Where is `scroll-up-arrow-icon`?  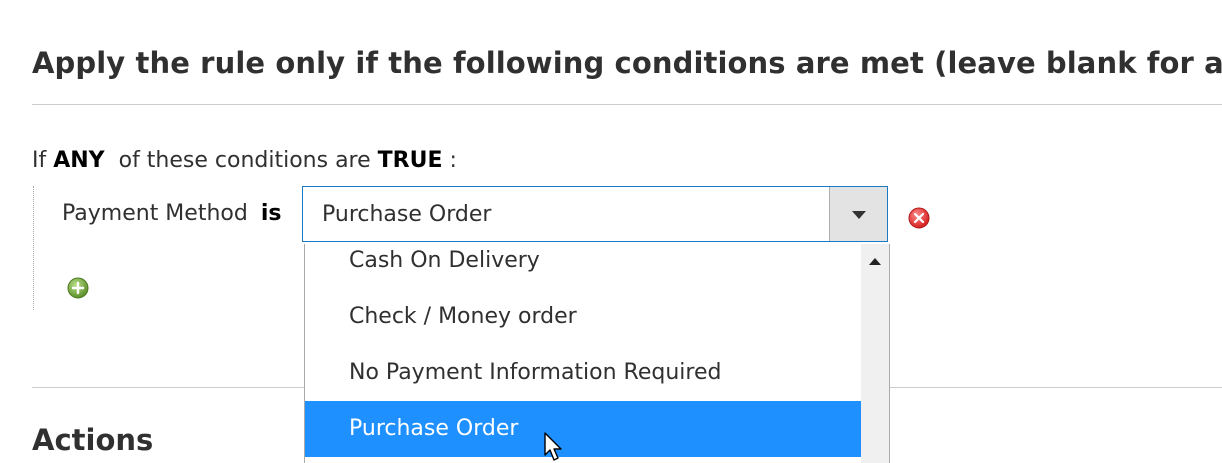 scroll-up-arrow-icon is located at coordinates (875, 261).